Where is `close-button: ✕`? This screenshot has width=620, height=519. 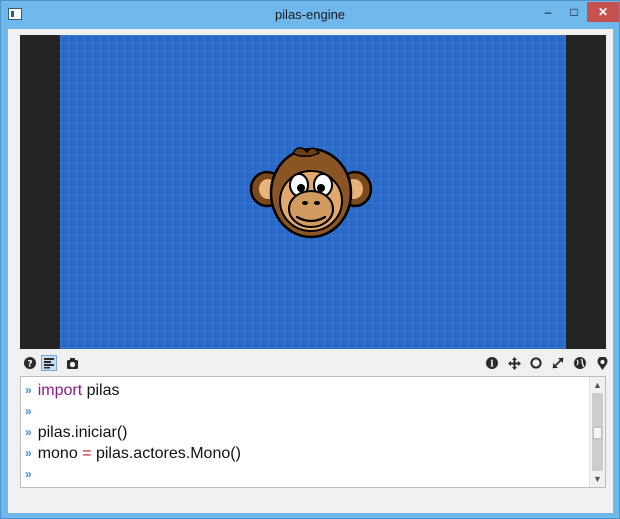 close-button: ✕ is located at coordinates (603, 12).